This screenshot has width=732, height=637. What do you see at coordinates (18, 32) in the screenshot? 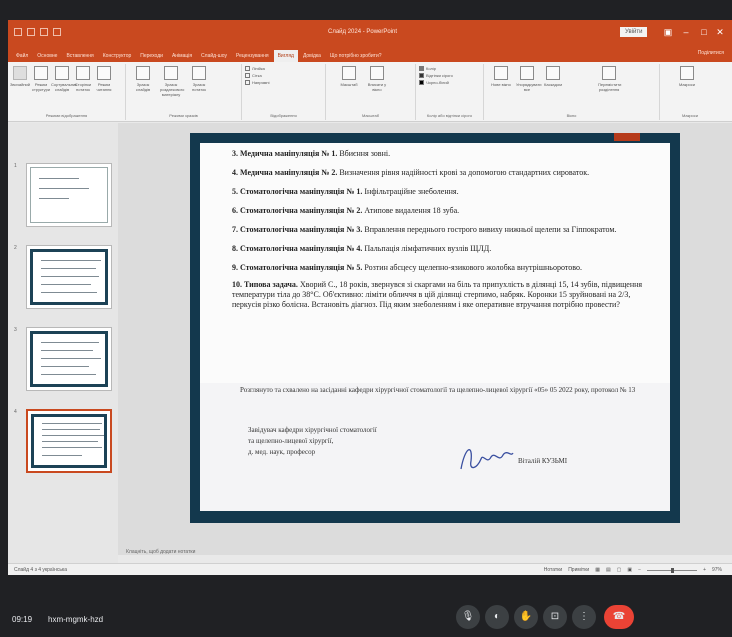
I see `save-icon` at bounding box center [18, 32].